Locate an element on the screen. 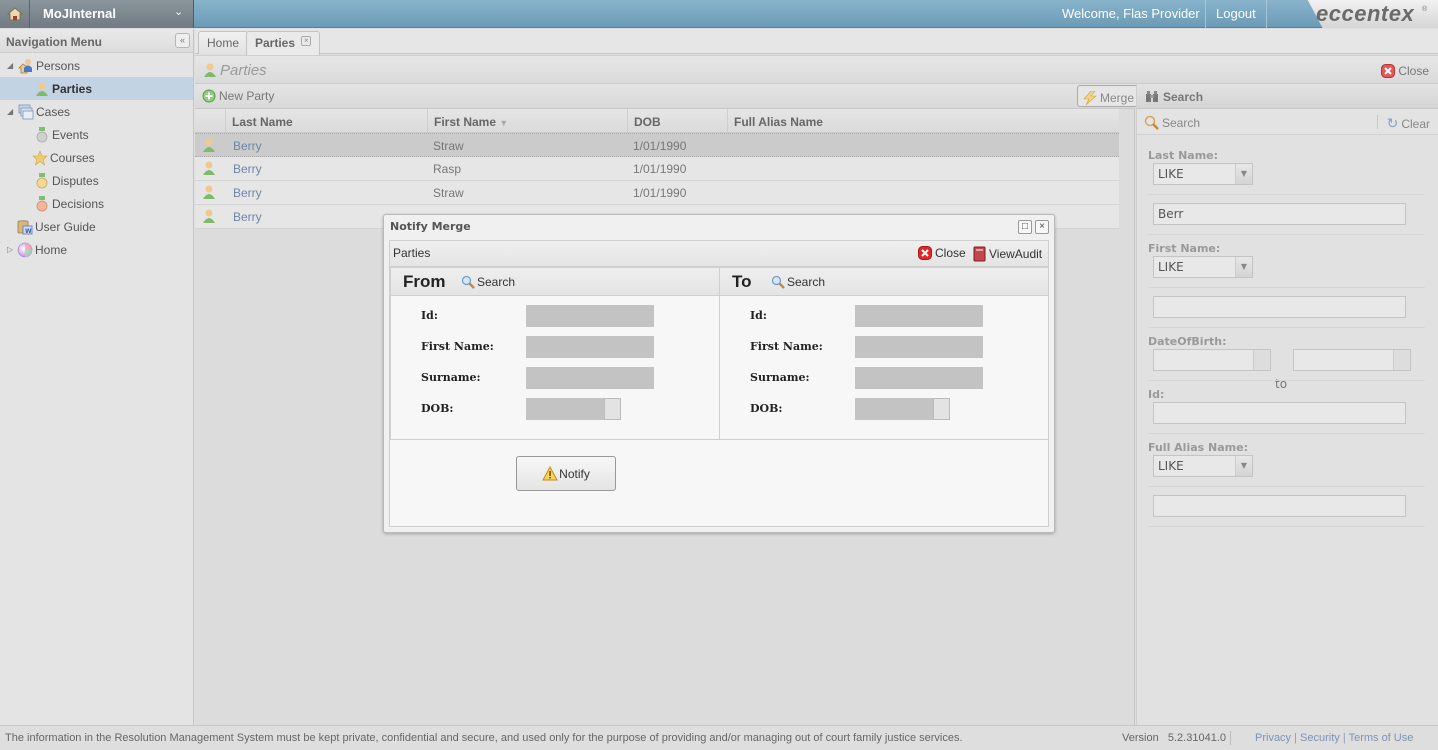 The width and height of the screenshot is (1438, 750). select-value: LIKE is located at coordinates (1171, 174).